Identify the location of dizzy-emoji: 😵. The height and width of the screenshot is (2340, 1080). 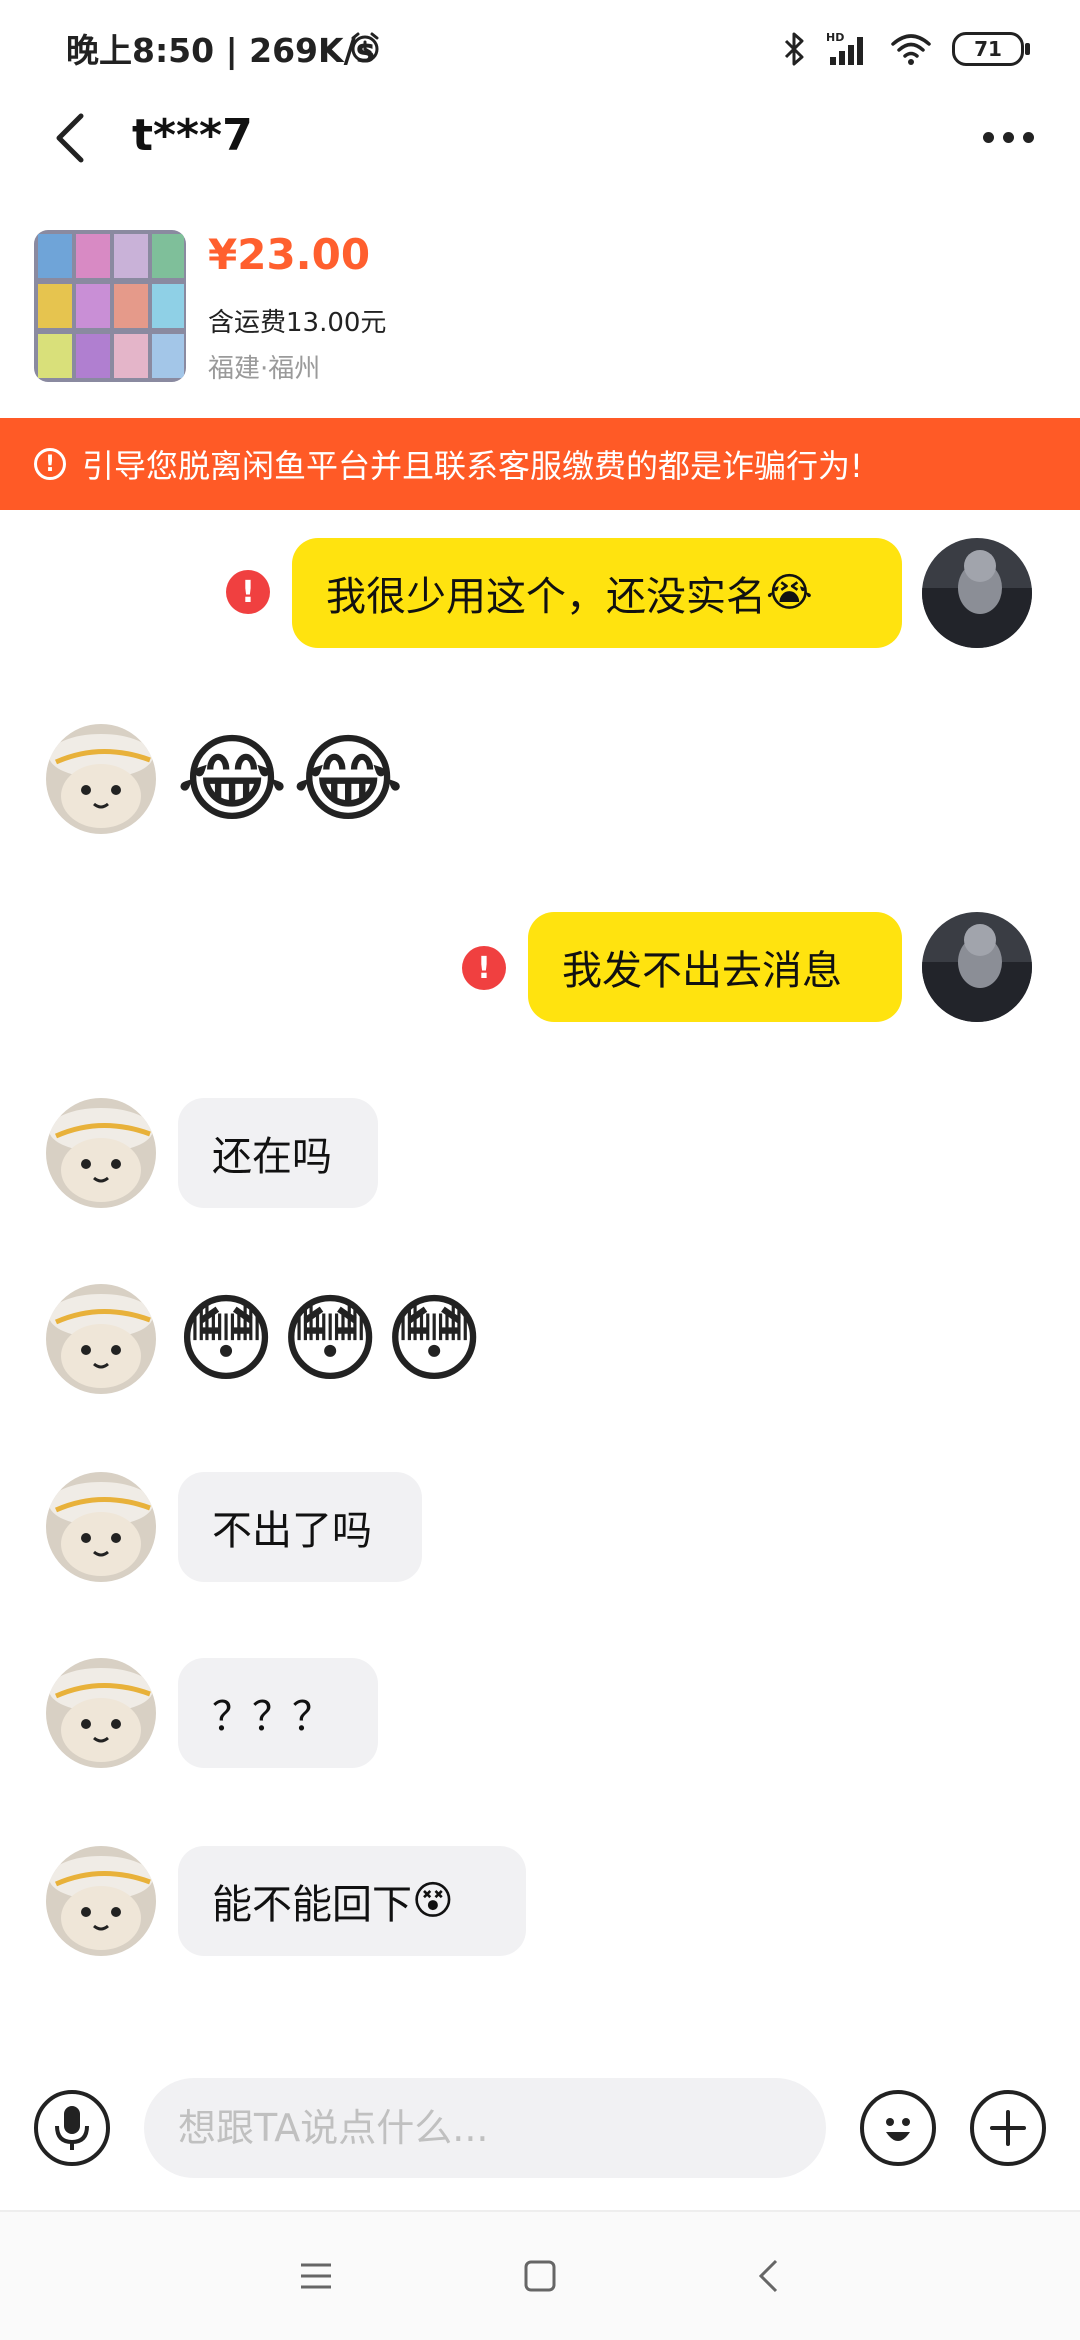
(433, 1901).